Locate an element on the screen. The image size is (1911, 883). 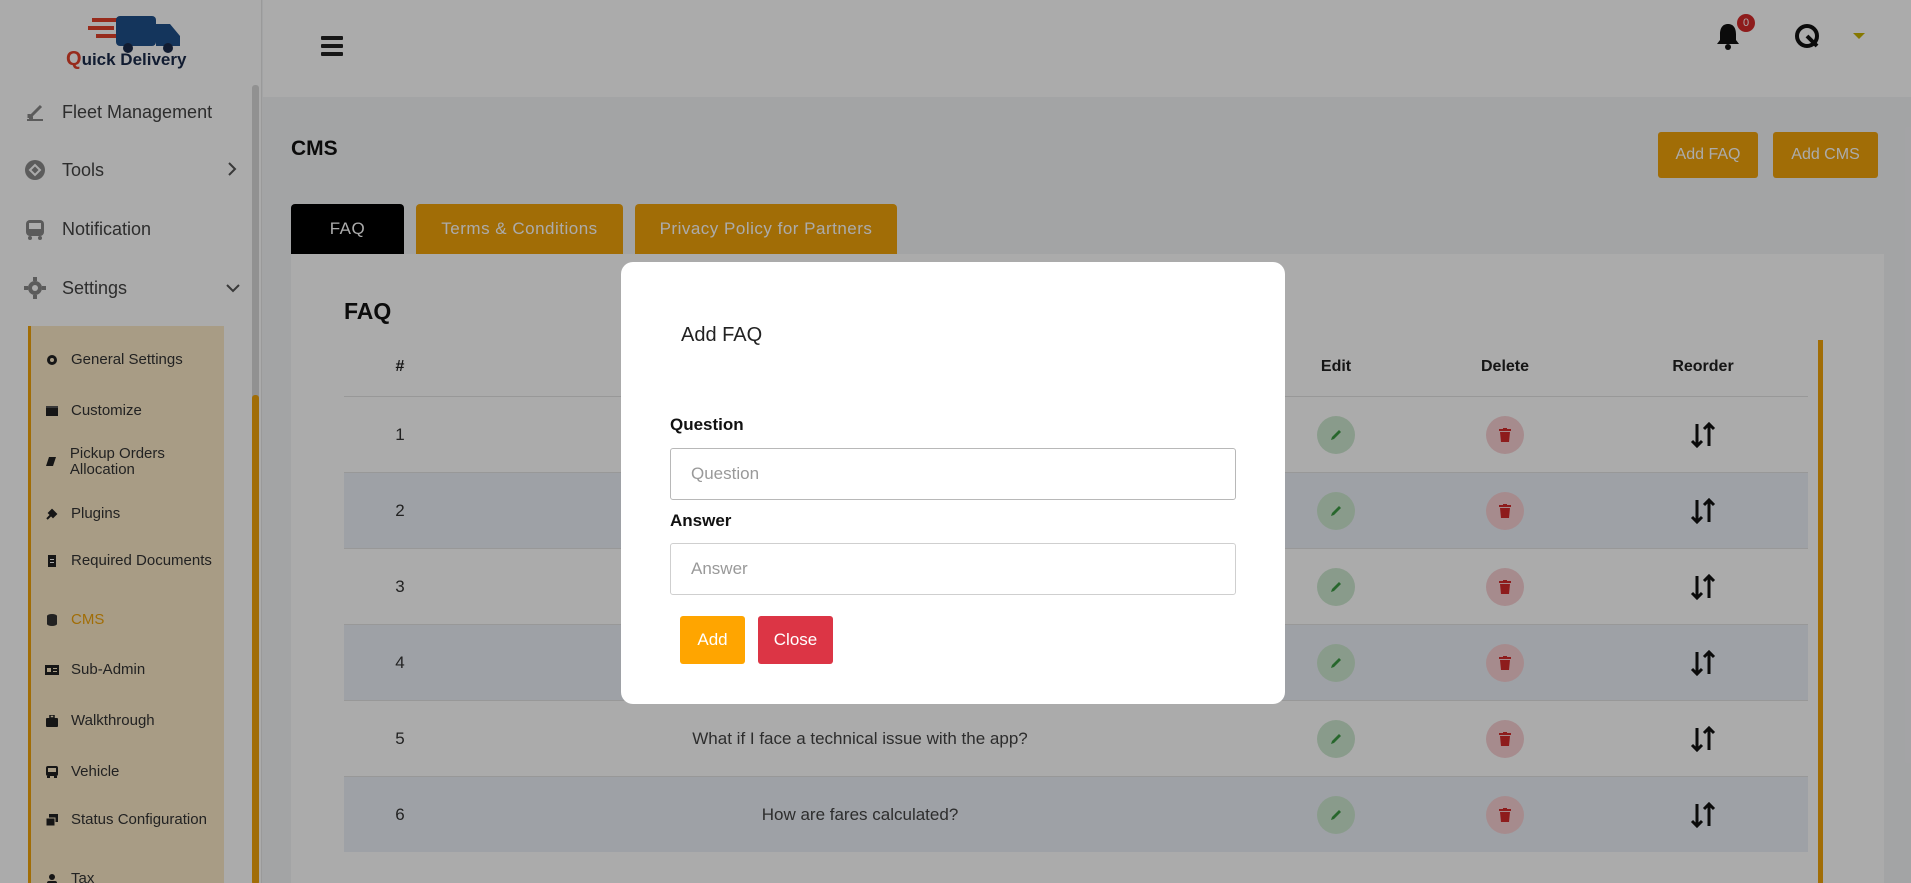
modal-title: Add FAQ is located at coordinates (722, 335).